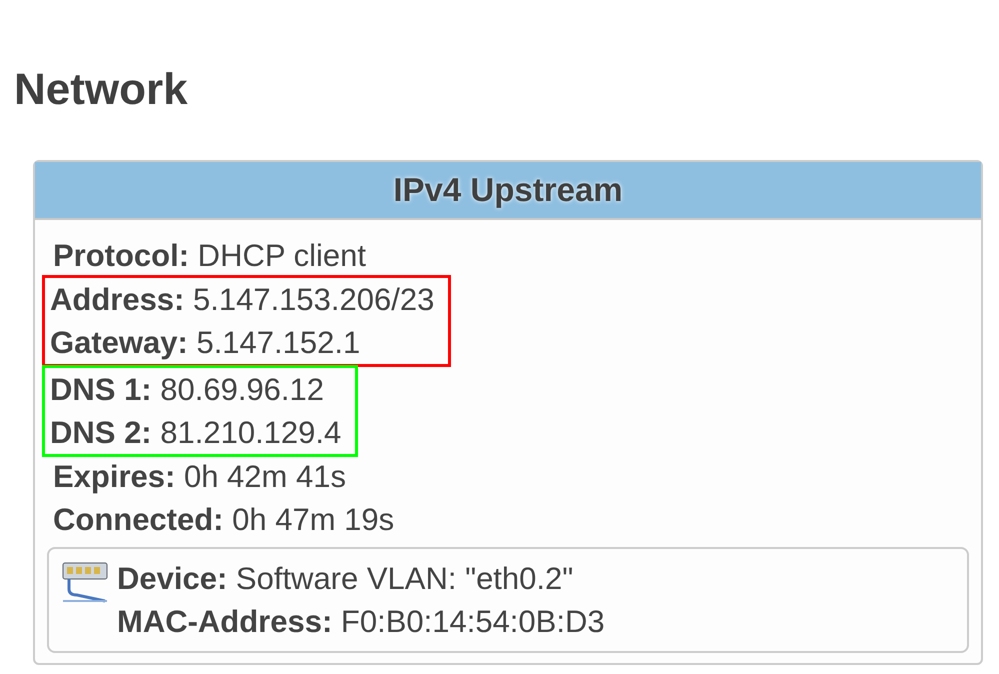 The height and width of the screenshot is (674, 999). Describe the element at coordinates (206, 343) in the screenshot. I see `info-line: Gateway: 5.147.152.1` at that location.